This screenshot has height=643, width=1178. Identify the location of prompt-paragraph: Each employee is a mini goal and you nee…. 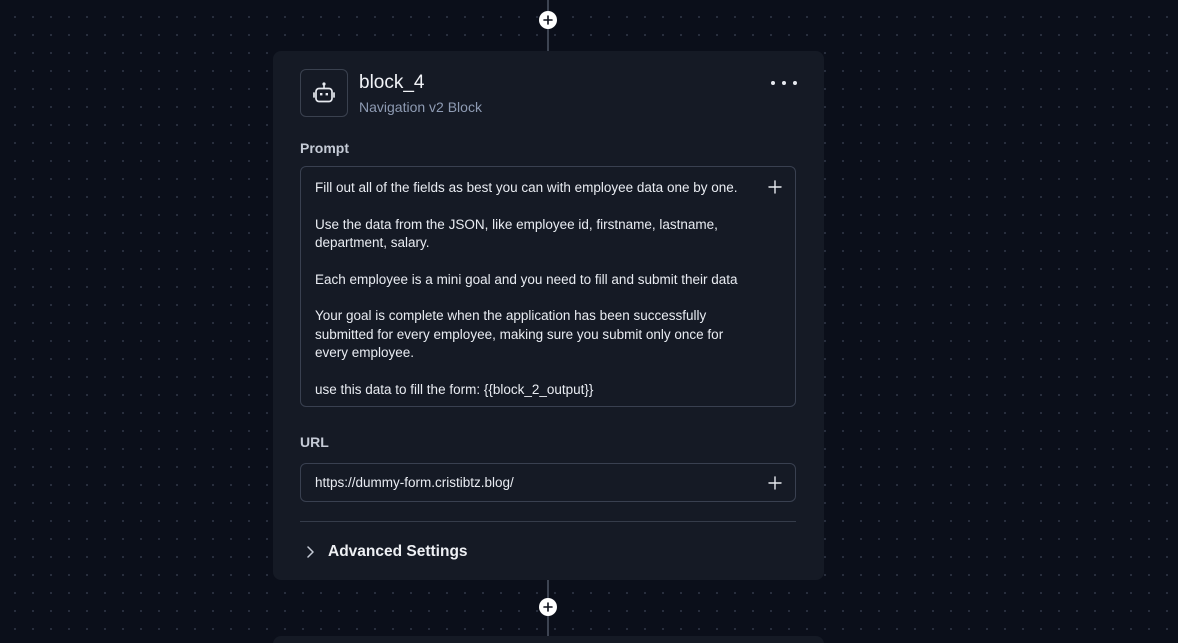
(526, 279).